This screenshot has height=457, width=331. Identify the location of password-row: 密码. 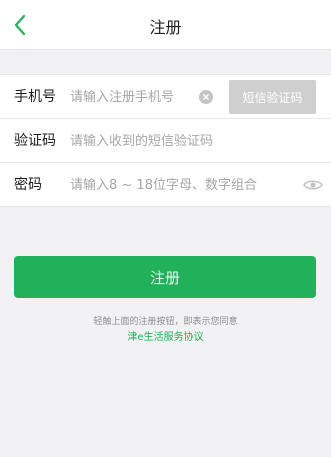
(165, 185).